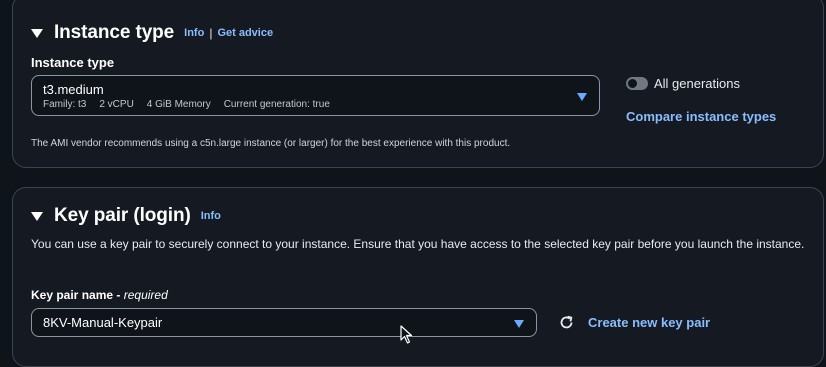 This screenshot has width=826, height=367. I want to click on selected-instance-name: t3.medium, so click(73, 89).